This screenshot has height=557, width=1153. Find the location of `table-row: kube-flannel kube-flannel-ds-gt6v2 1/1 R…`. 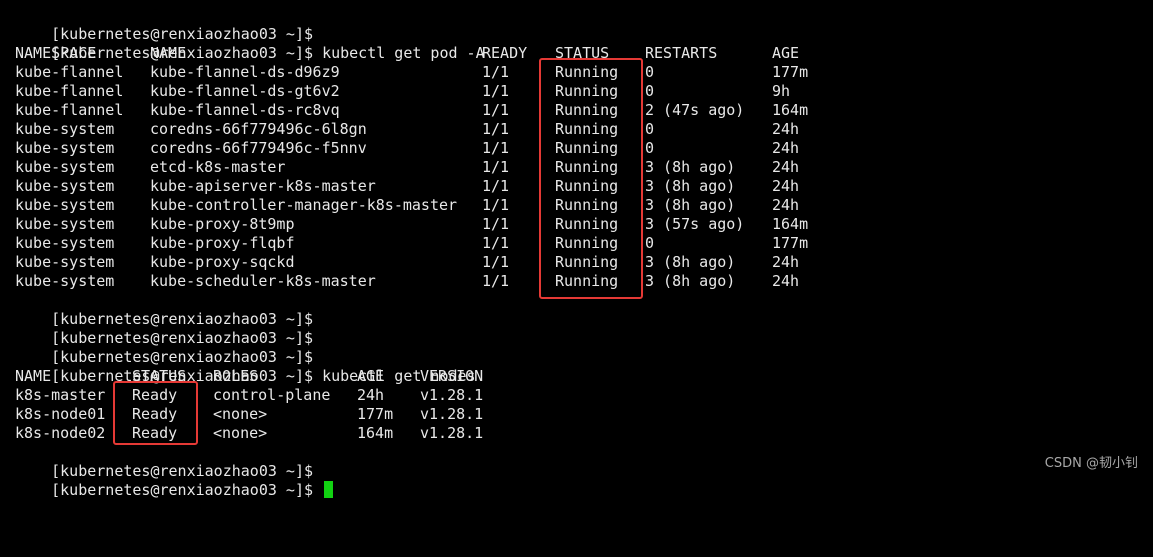

table-row: kube-flannel kube-flannel-ds-gt6v2 1/1 R… is located at coordinates (402, 91).